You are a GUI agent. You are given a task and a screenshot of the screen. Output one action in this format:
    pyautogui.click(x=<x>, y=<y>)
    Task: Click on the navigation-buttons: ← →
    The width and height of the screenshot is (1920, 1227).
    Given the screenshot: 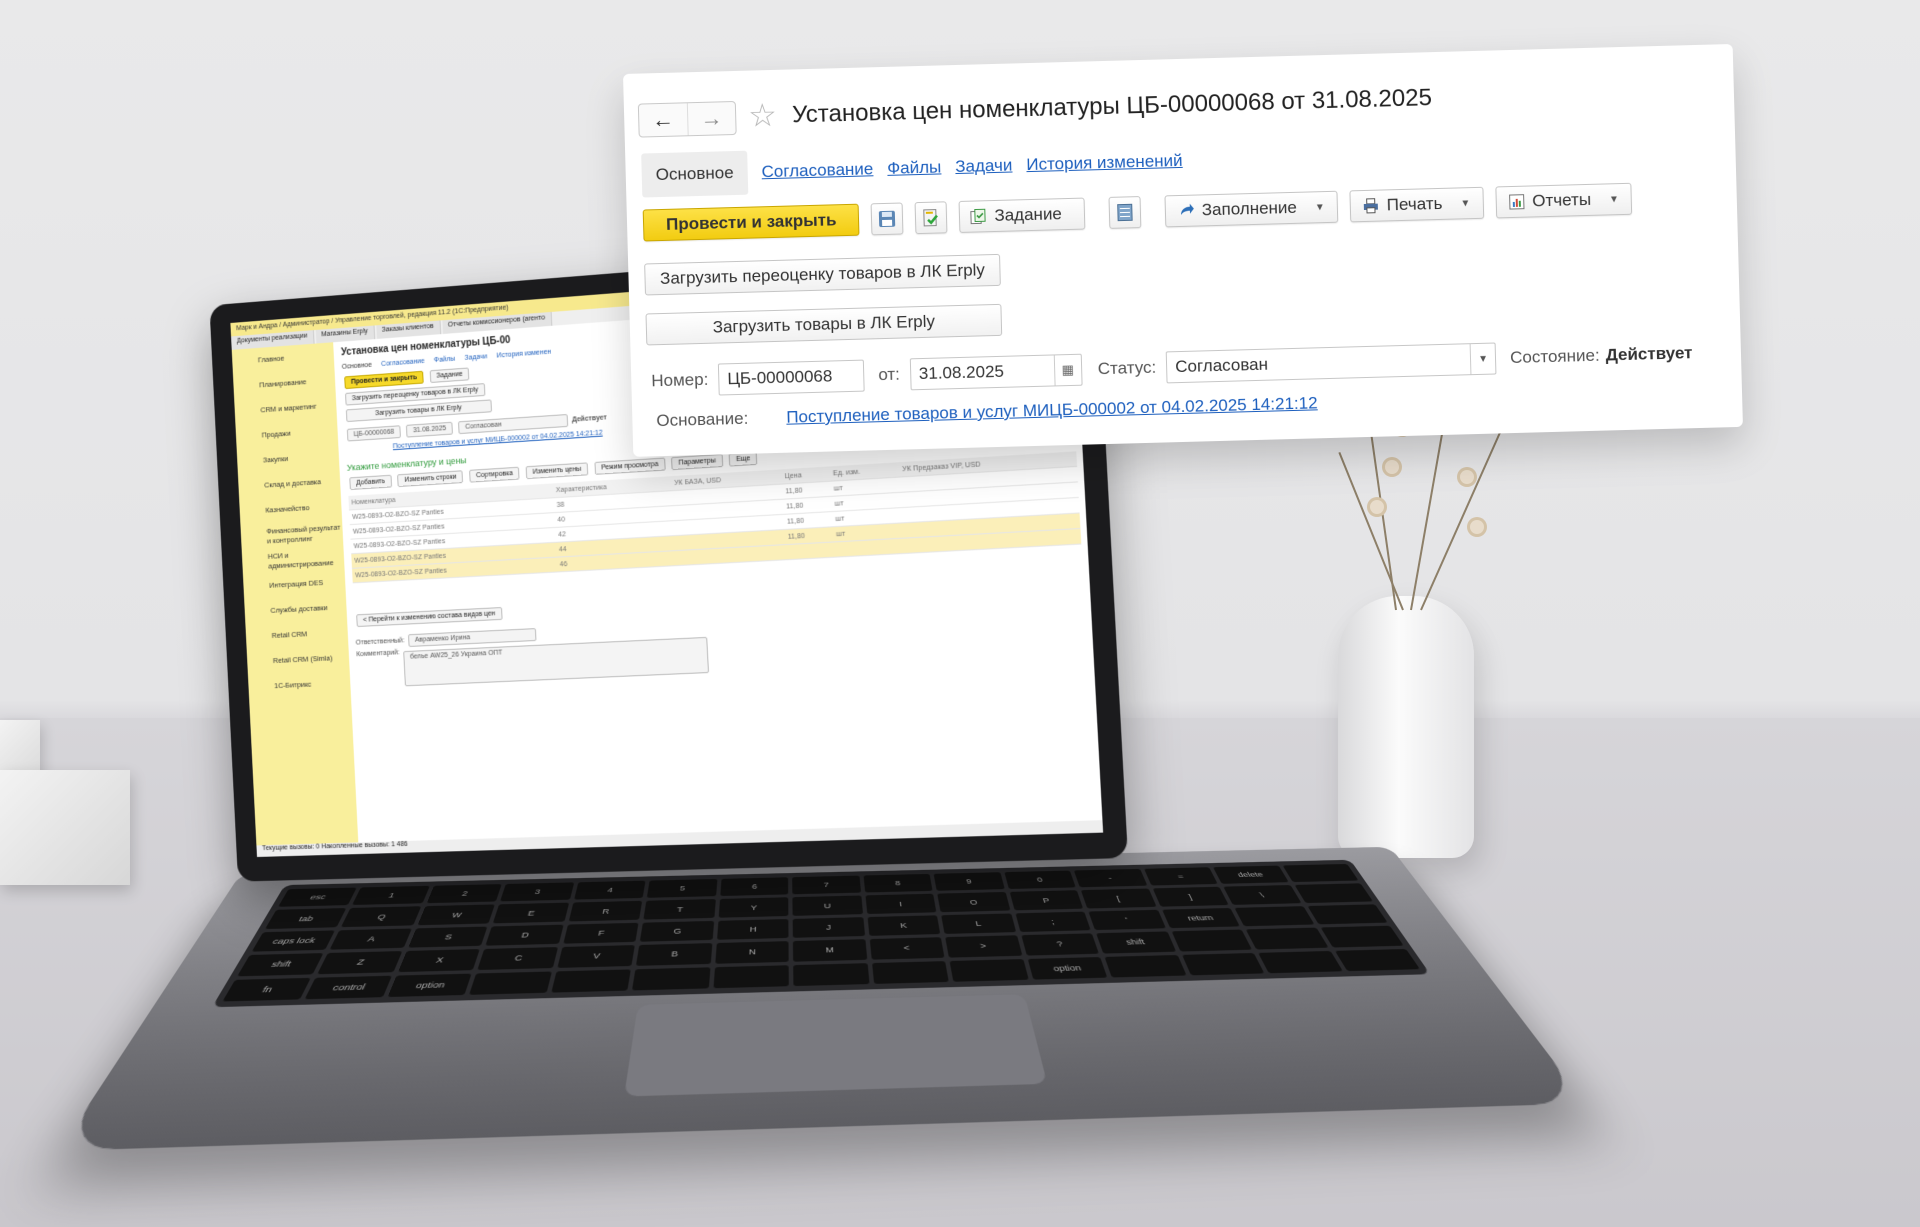 What is the action you would take?
    pyautogui.click(x=687, y=119)
    